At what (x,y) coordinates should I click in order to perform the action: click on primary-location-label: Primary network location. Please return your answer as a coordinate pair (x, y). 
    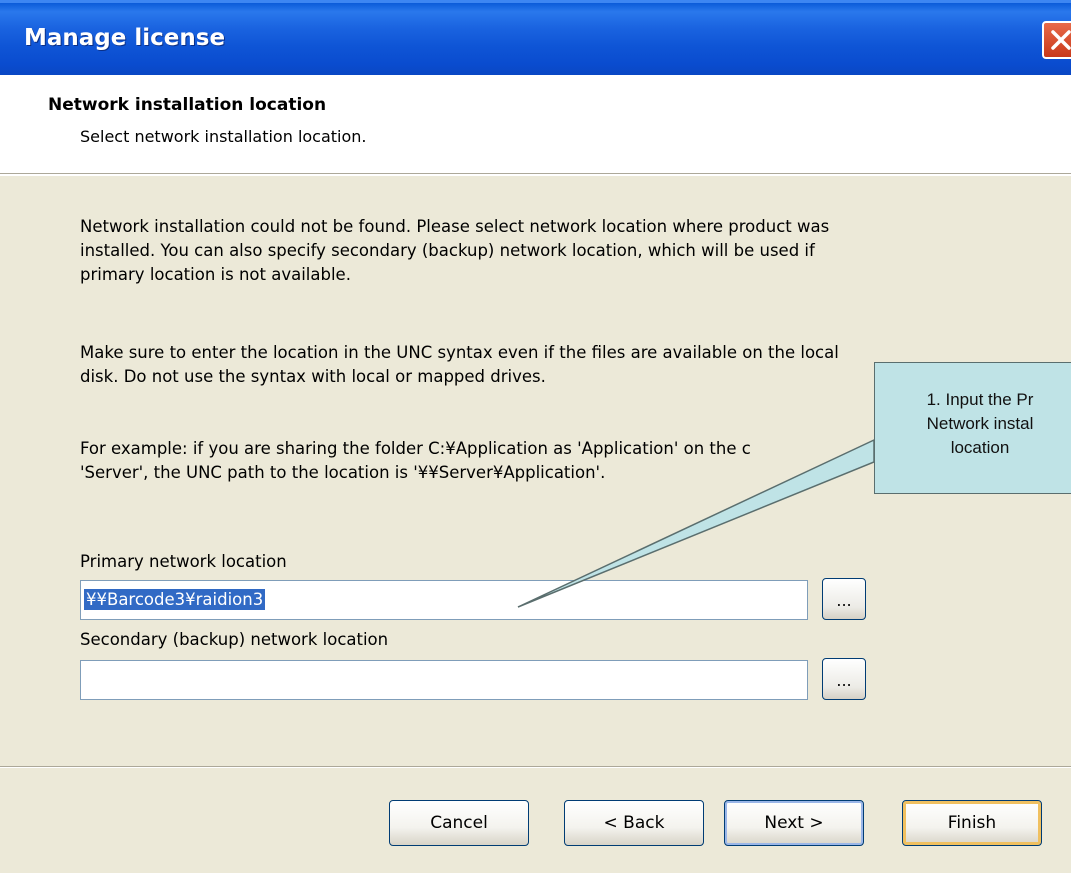
    Looking at the image, I should click on (183, 561).